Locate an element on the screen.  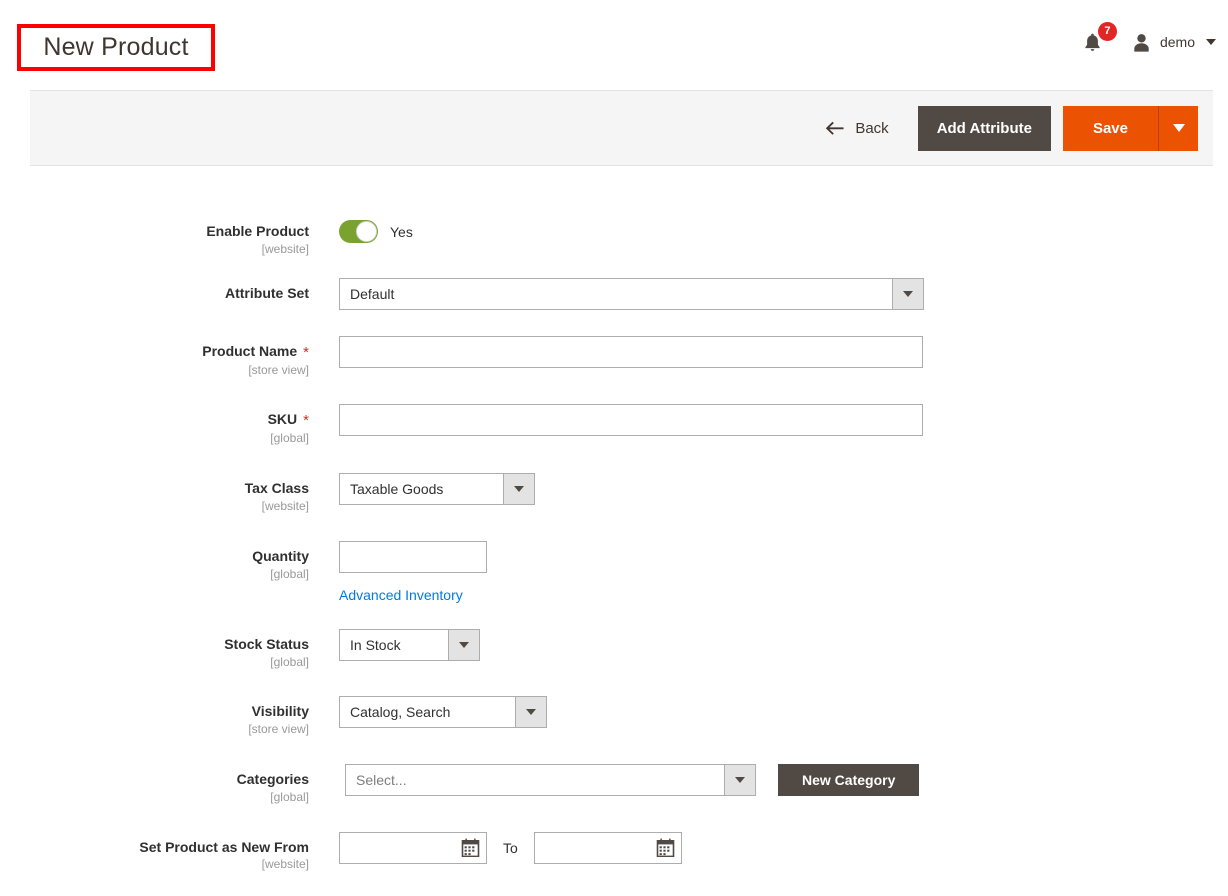
label-attribute-set: Attribute Set is located at coordinates (154, 290).